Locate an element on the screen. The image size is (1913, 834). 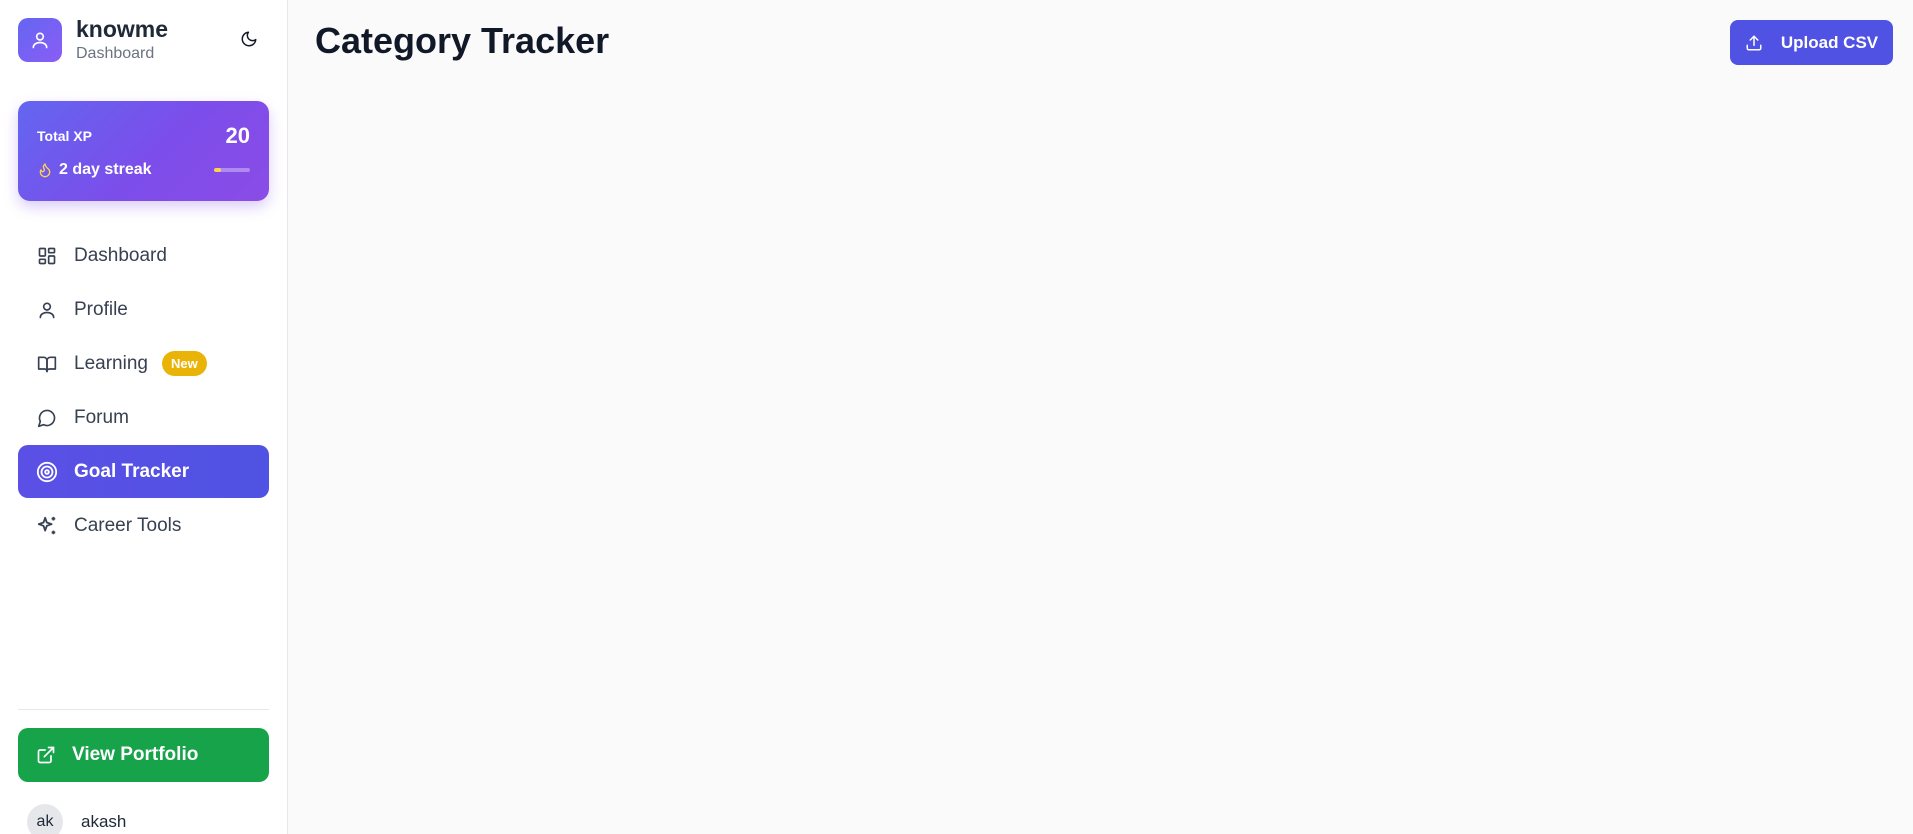
message-circle-icon is located at coordinates (47, 418).